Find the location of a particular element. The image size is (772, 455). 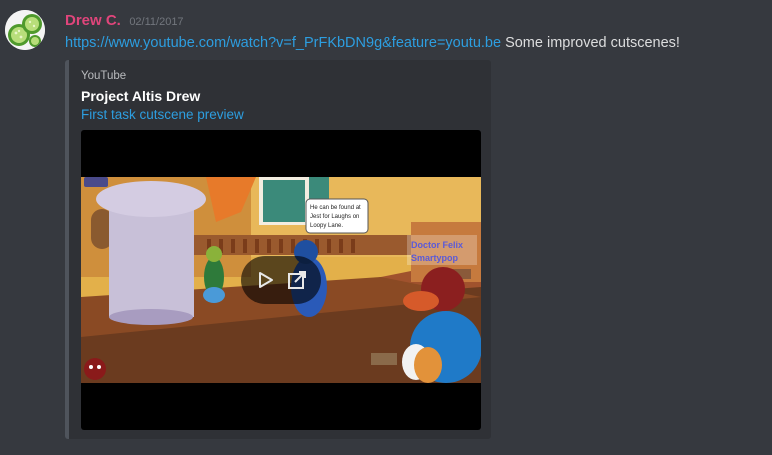

external-link-icon is located at coordinates (297, 280).